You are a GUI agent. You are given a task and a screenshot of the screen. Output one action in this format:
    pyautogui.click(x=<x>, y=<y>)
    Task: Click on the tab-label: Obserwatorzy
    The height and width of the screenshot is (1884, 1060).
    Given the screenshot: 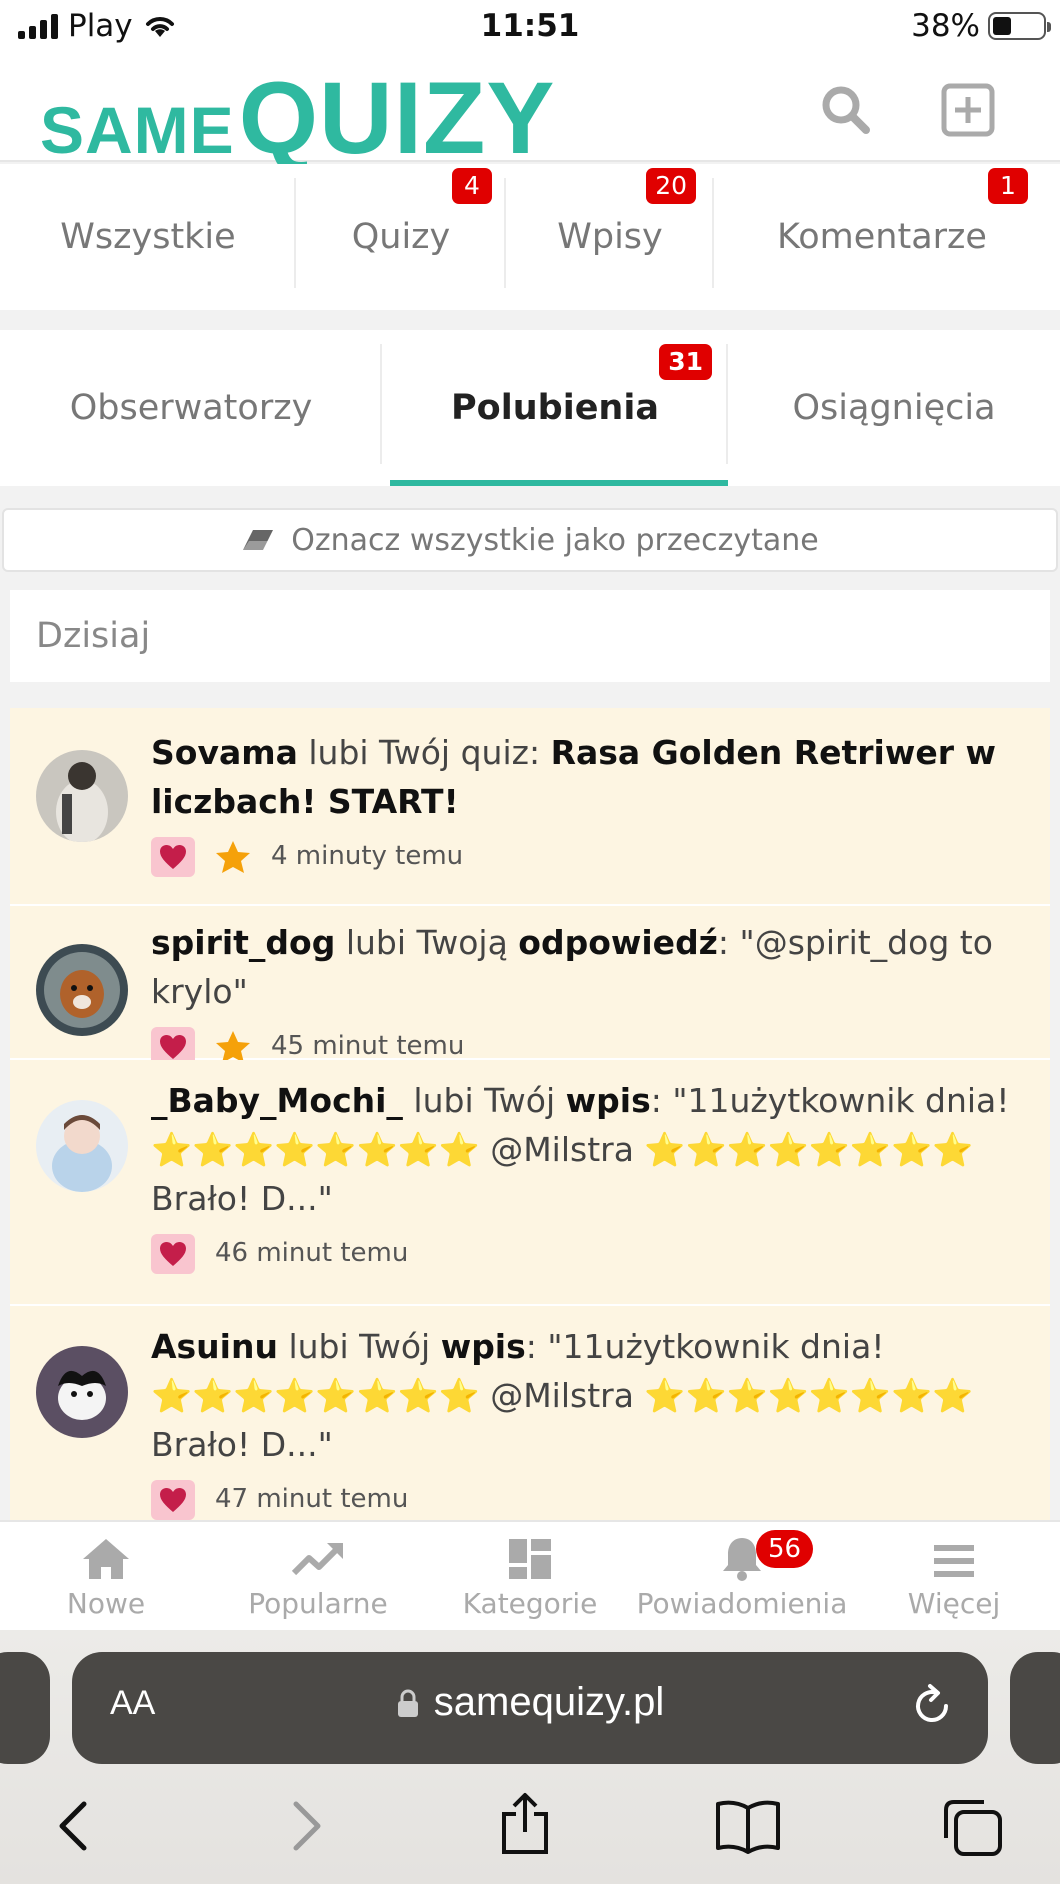 What is the action you would take?
    pyautogui.click(x=191, y=408)
    